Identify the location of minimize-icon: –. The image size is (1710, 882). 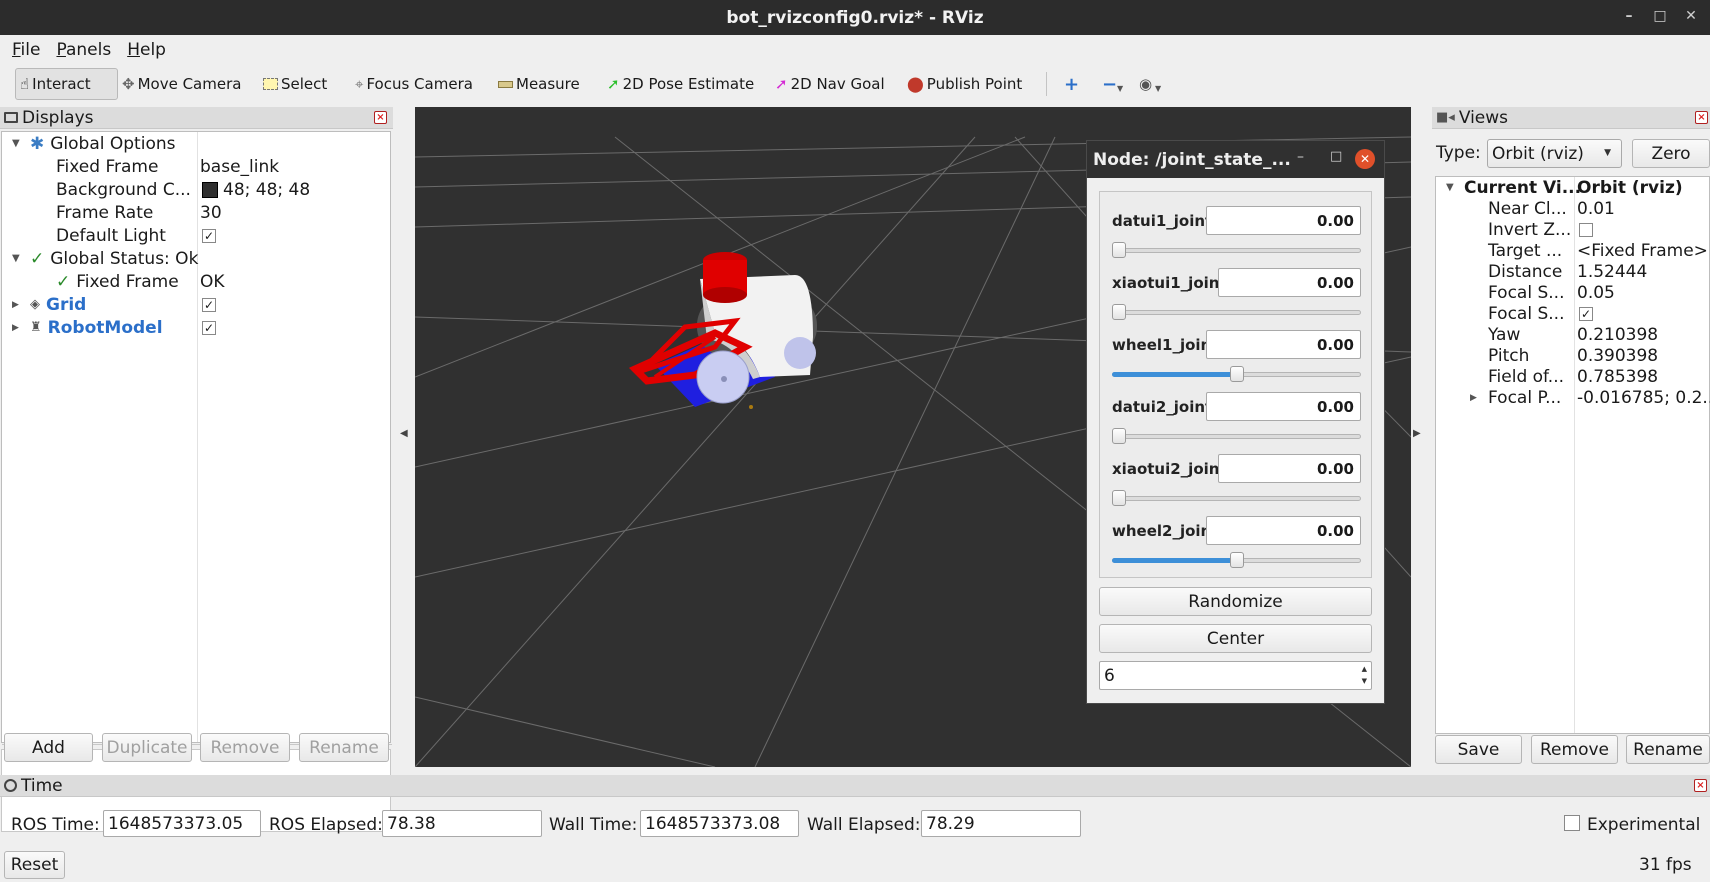
(1629, 16).